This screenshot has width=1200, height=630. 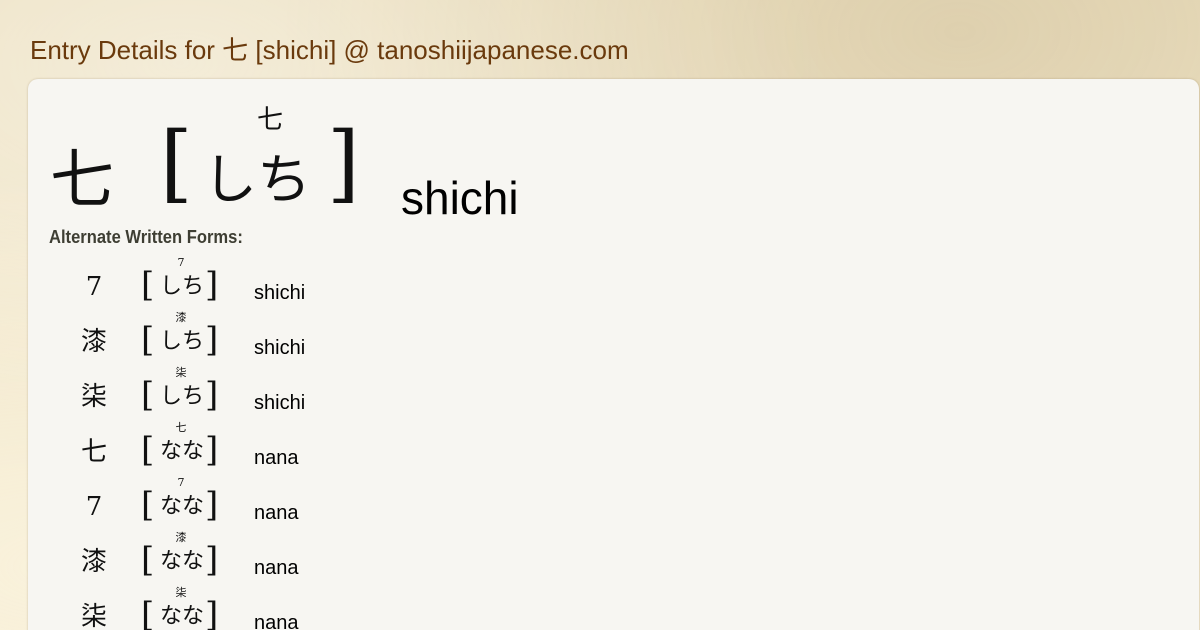 What do you see at coordinates (257, 179) in the screenshot?
I see `main-kana: しち` at bounding box center [257, 179].